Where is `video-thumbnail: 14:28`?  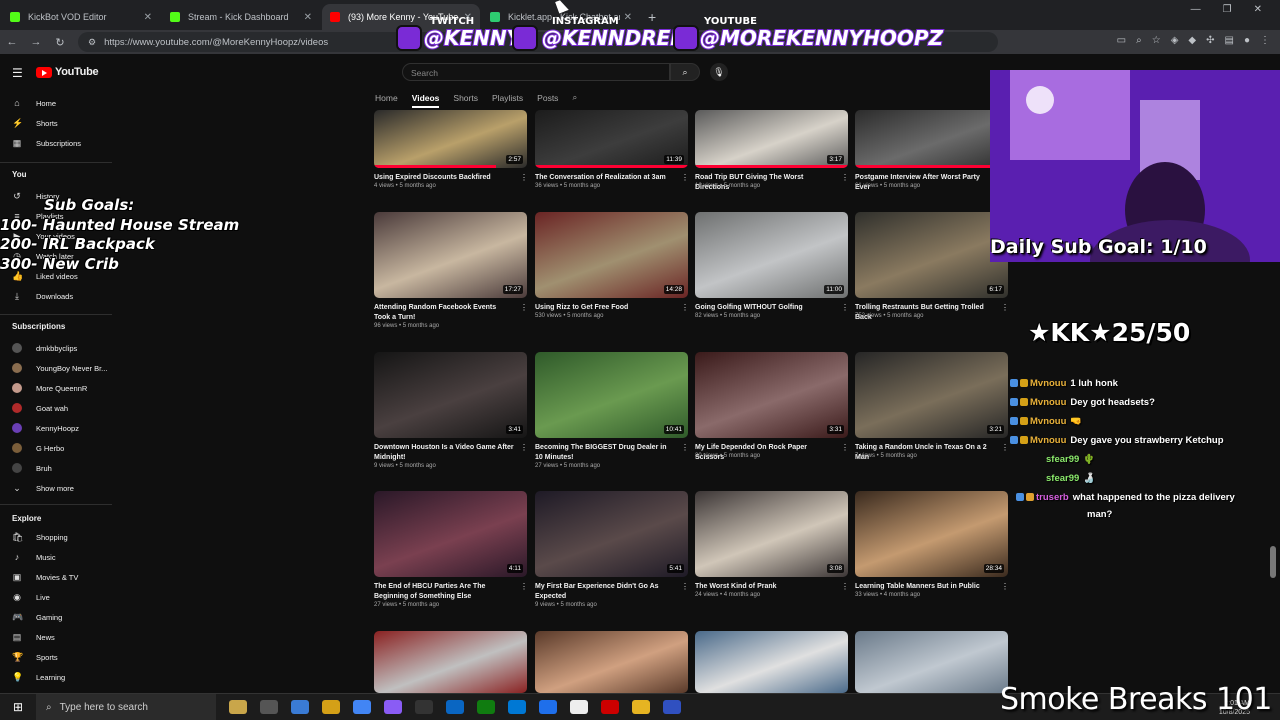
video-thumbnail: 14:28 is located at coordinates (611, 255).